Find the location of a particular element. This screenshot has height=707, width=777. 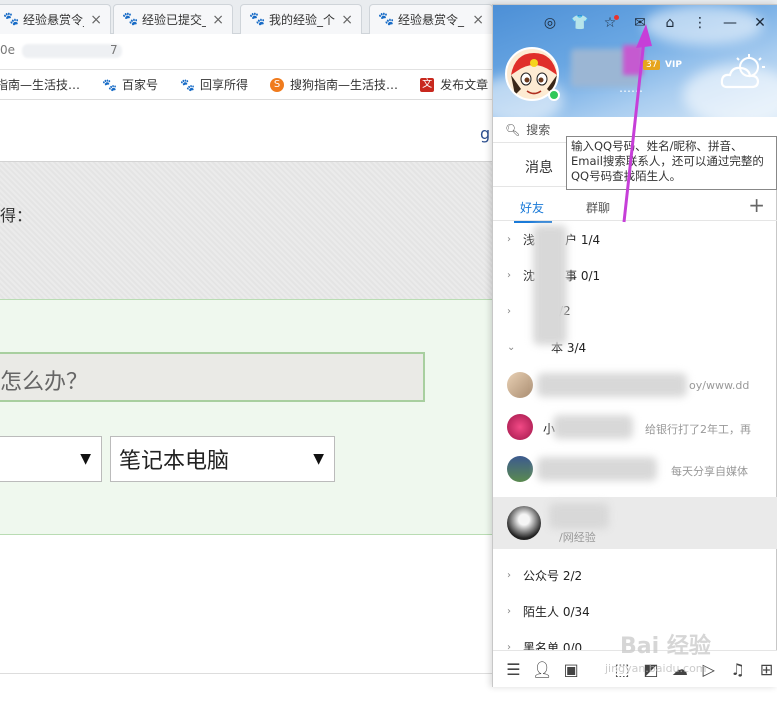

friend-signature: 每天分享自媒体 is located at coordinates (709, 471).